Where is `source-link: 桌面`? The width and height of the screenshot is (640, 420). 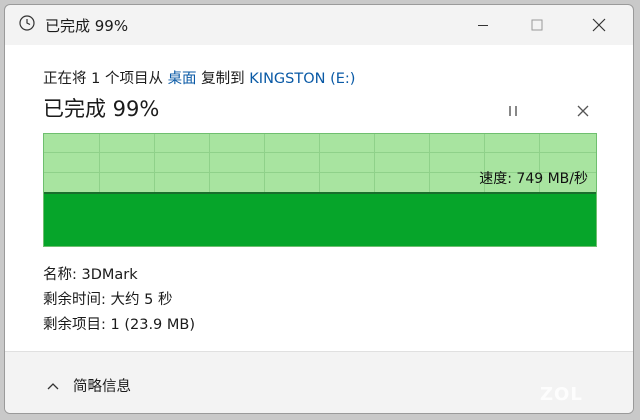 source-link: 桌面 is located at coordinates (182, 79).